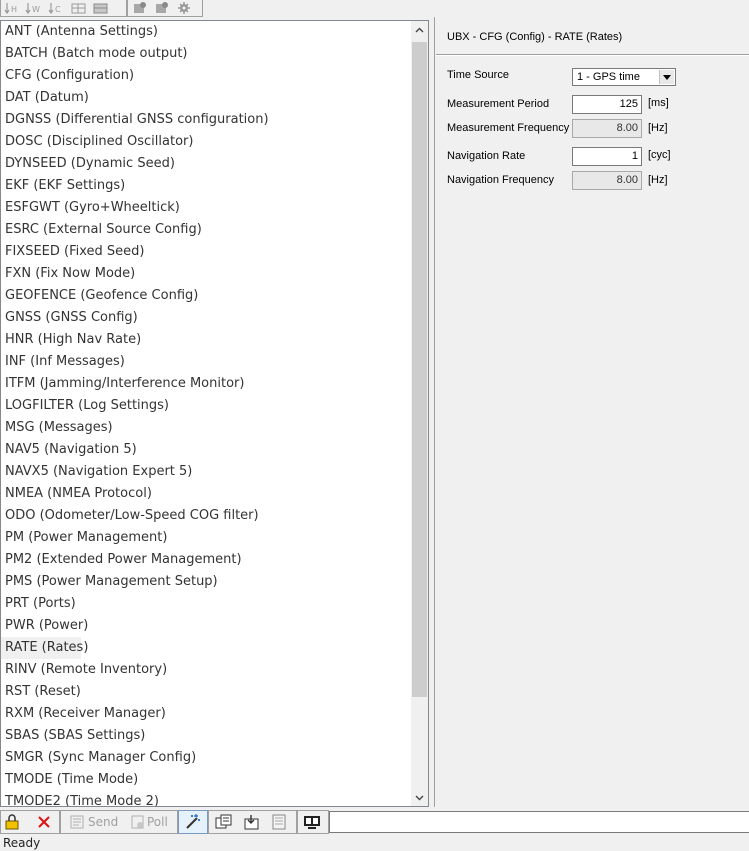 The width and height of the screenshot is (749, 851). I want to click on monitor-icon, so click(312, 822).